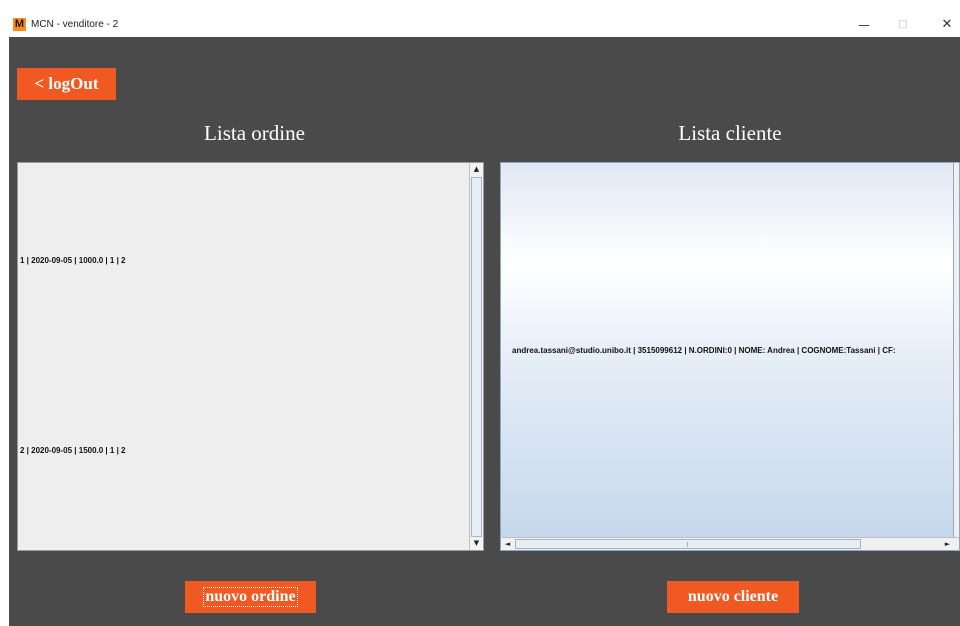 The width and height of the screenshot is (960, 626). Describe the element at coordinates (476, 169) in the screenshot. I see `scroll-up-arrow-icon: ▲` at that location.